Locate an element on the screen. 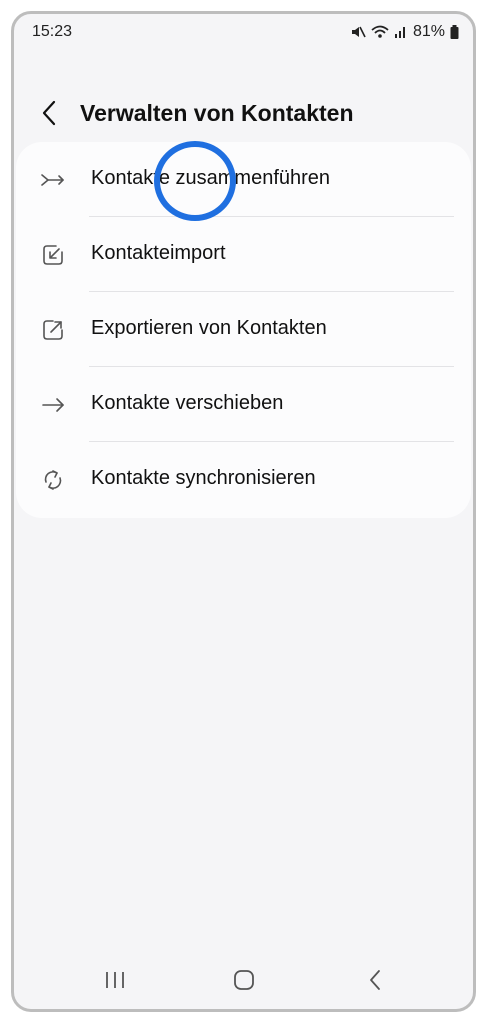 The image size is (486, 1020). header: Verwalten von Kontakten is located at coordinates (243, 114).